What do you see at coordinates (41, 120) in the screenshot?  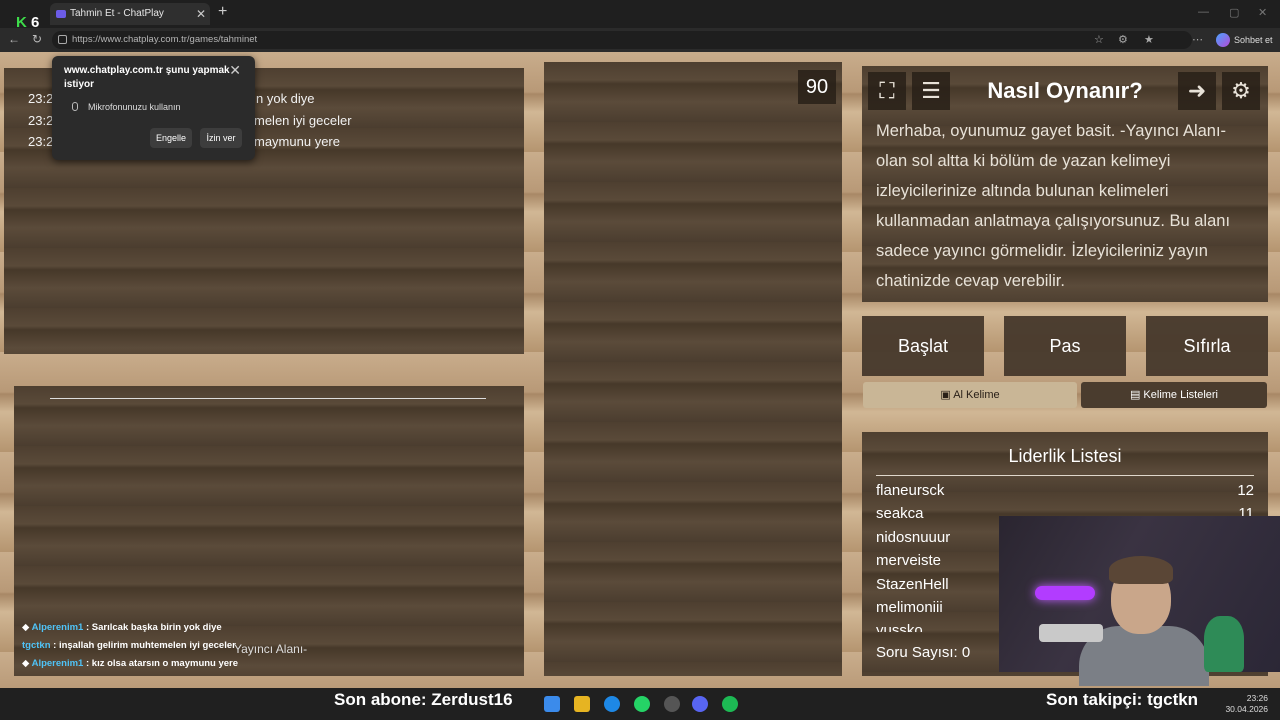 I see `chat-time-2: 23:2` at bounding box center [41, 120].